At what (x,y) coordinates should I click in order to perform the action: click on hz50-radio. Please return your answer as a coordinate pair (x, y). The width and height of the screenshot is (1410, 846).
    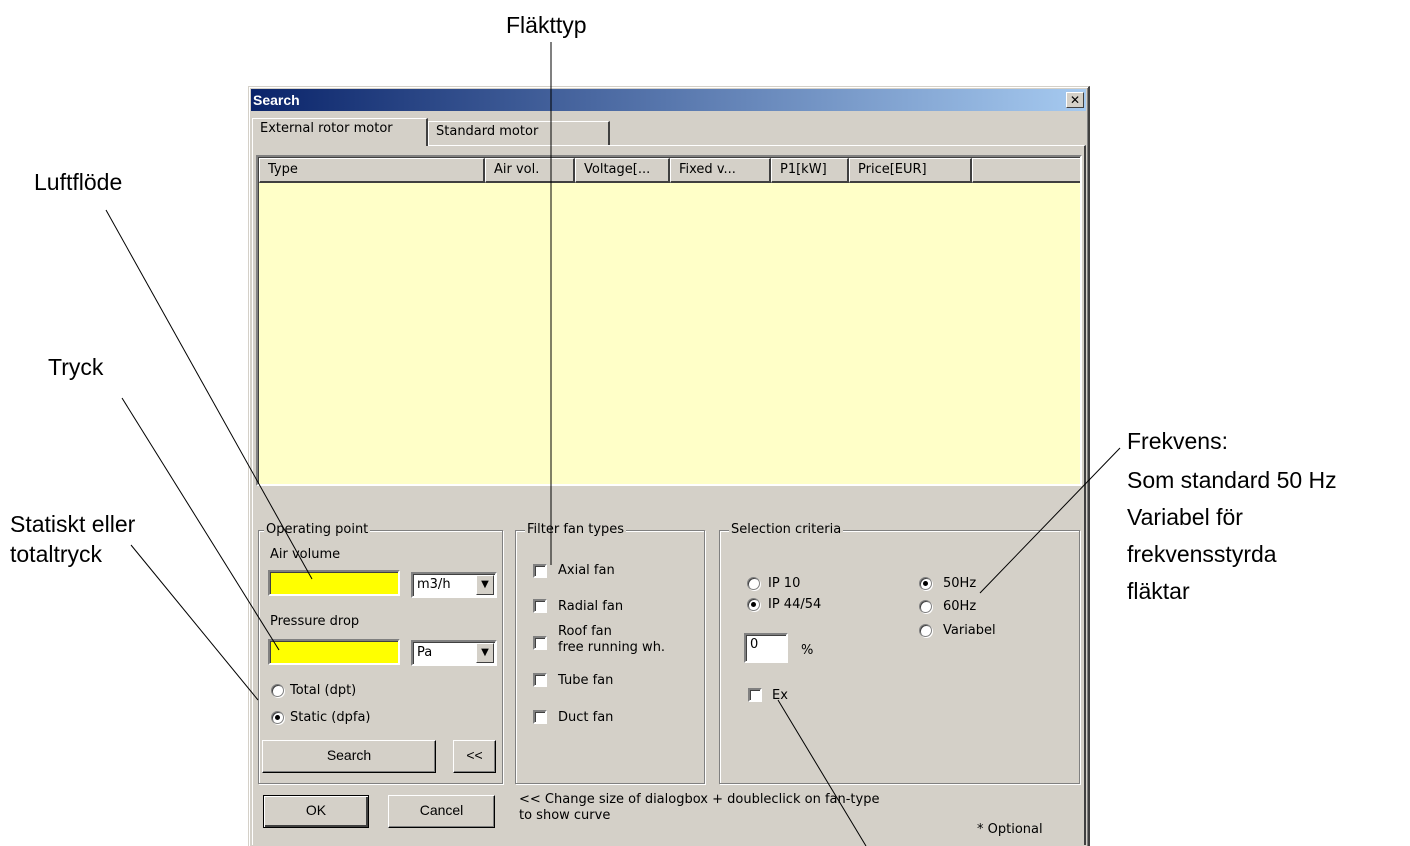
    Looking at the image, I should click on (925, 583).